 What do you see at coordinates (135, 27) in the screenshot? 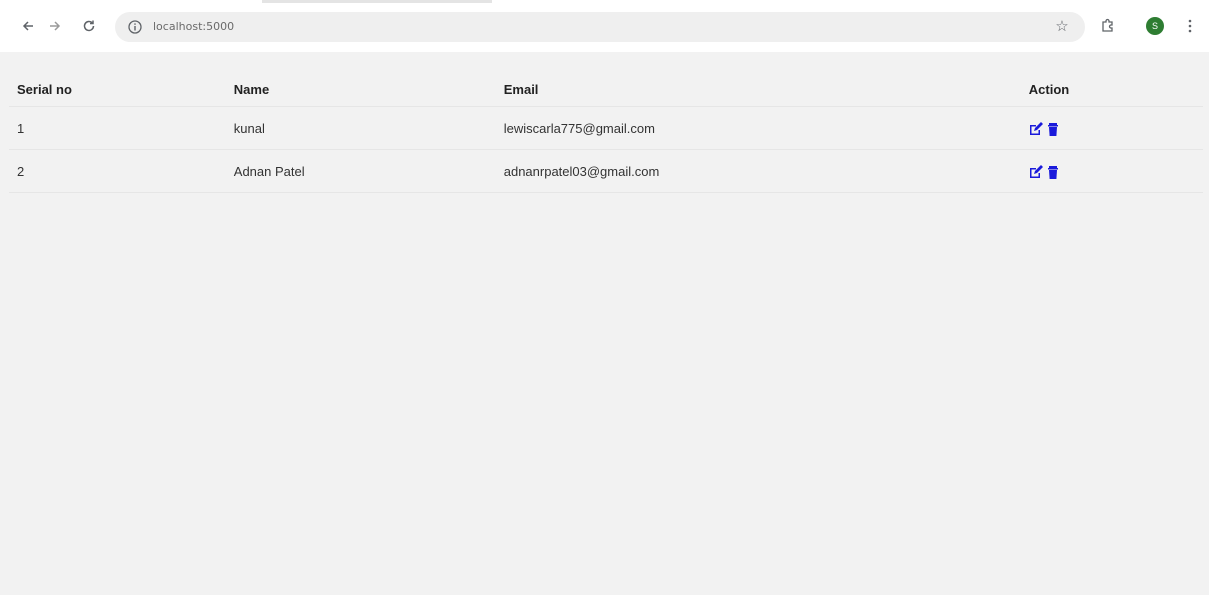
I see `info-icon` at bounding box center [135, 27].